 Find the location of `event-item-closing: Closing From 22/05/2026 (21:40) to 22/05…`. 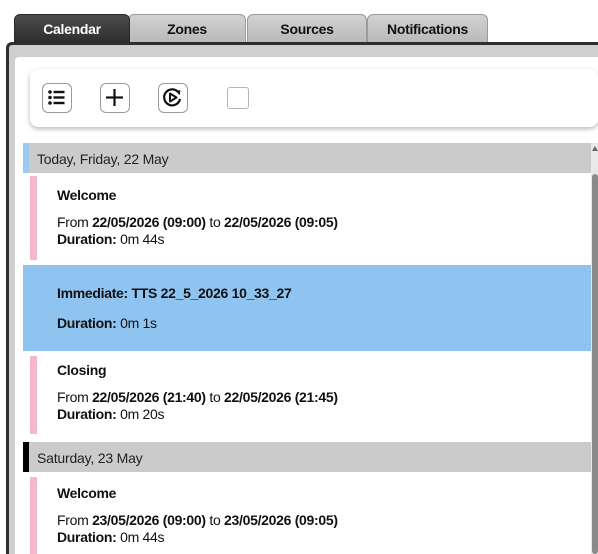

event-item-closing: Closing From 22/05/2026 (21:40) to 22/05… is located at coordinates (307, 395).